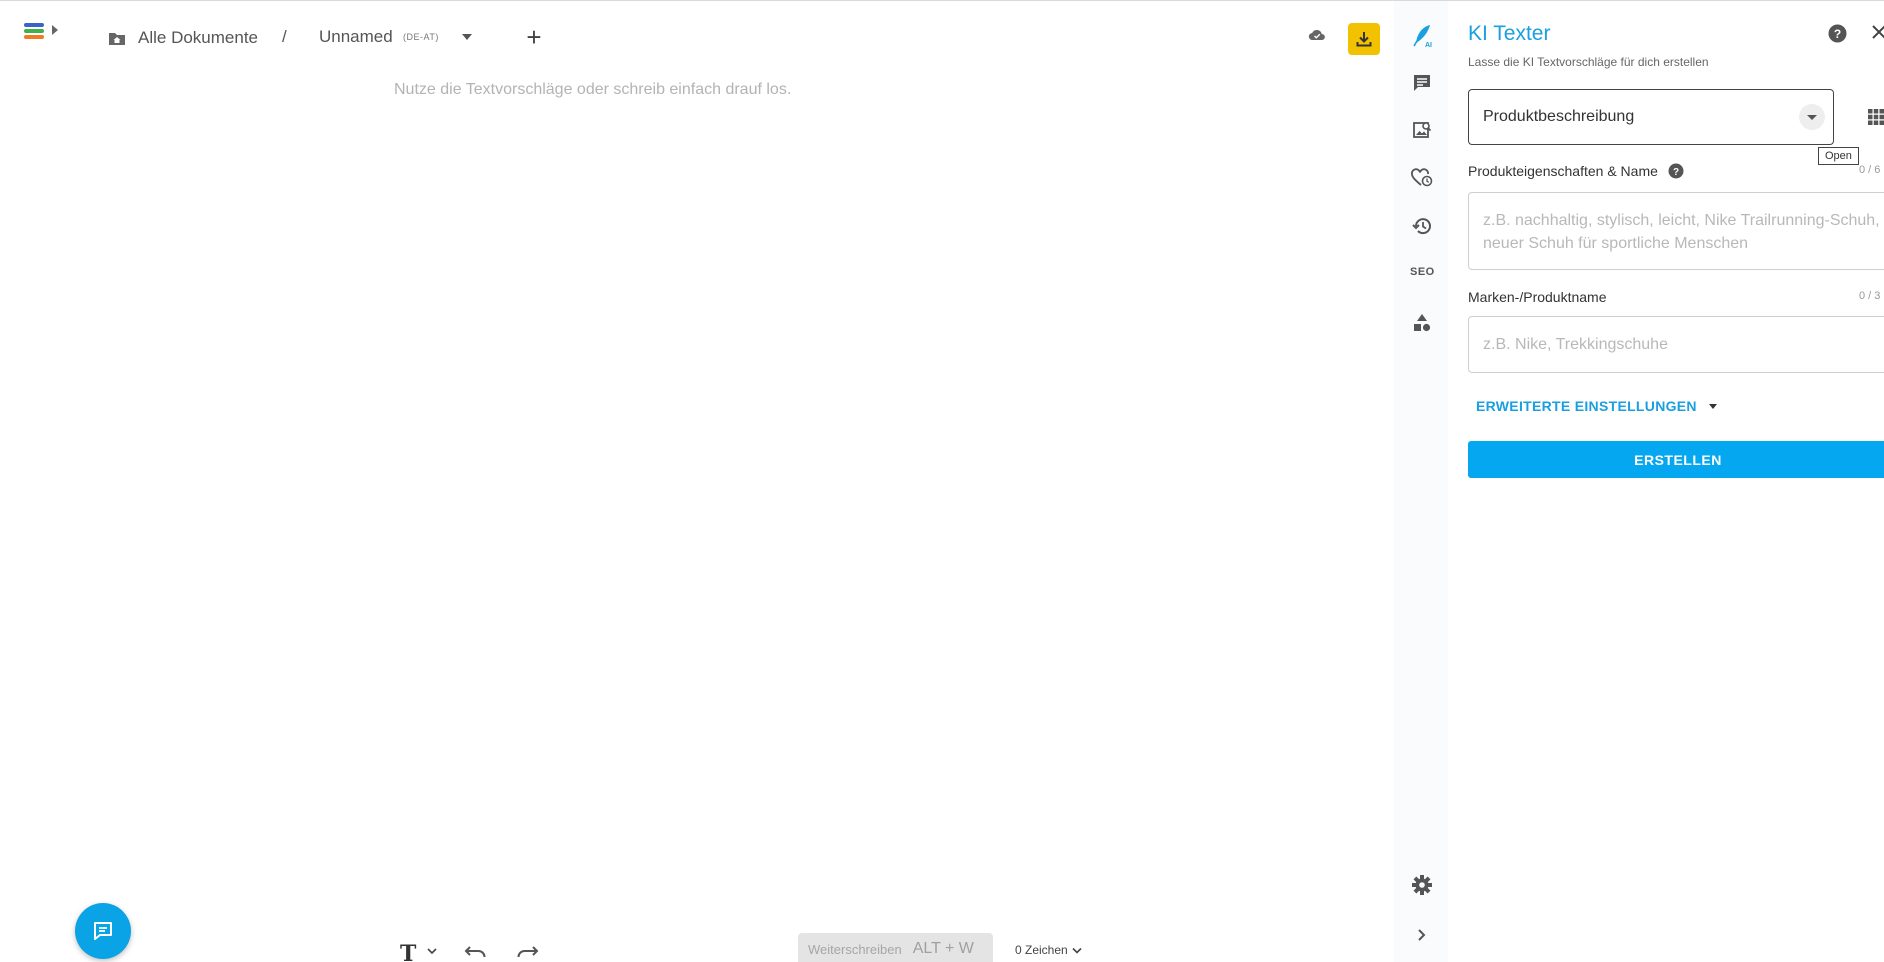 The image size is (1884, 962). What do you see at coordinates (1509, 33) in the screenshot?
I see `panel-title: KI Texter` at bounding box center [1509, 33].